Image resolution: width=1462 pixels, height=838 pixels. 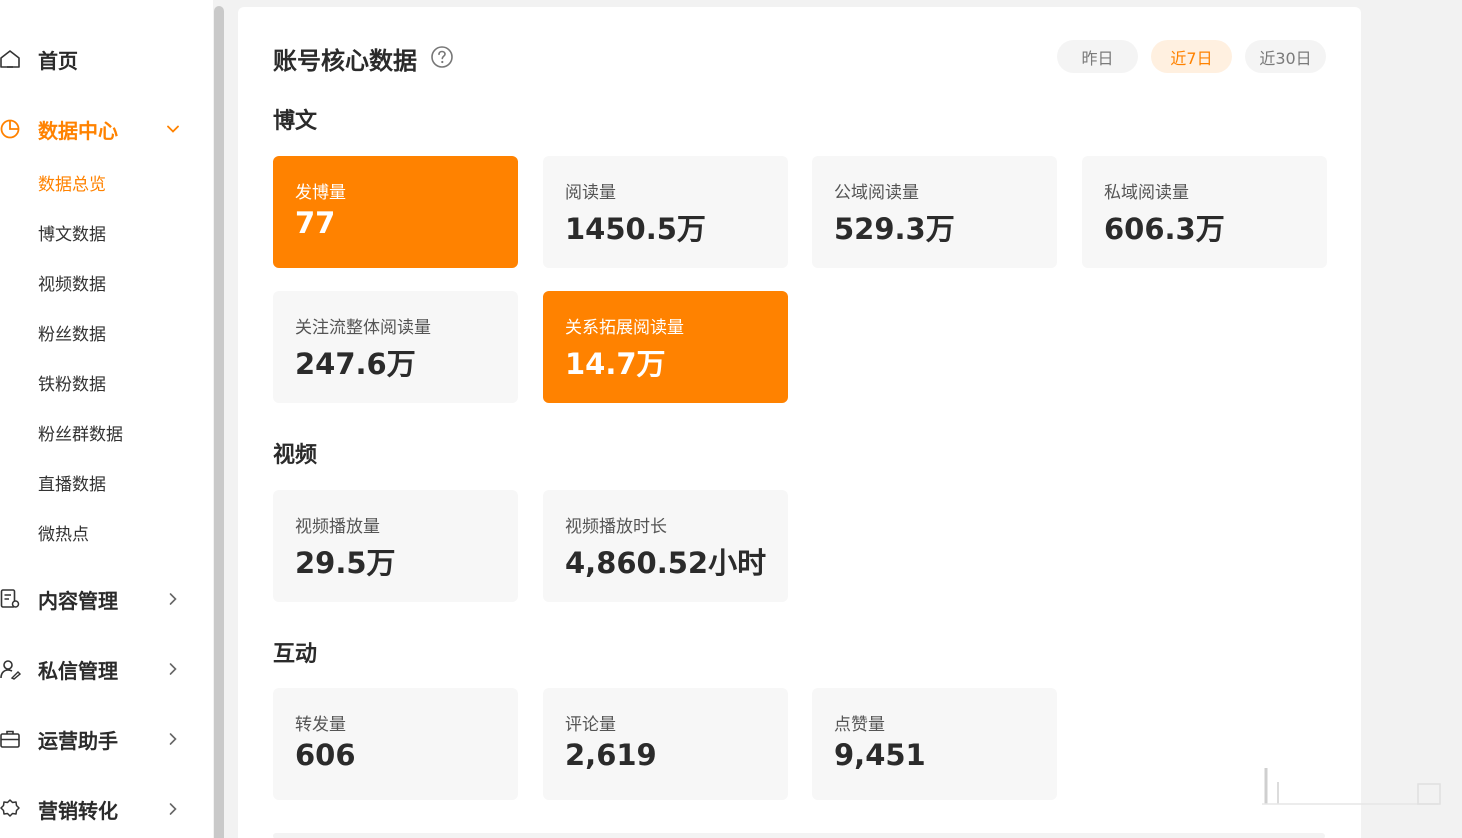 I want to click on stat-label: 转发量, so click(x=320, y=725).